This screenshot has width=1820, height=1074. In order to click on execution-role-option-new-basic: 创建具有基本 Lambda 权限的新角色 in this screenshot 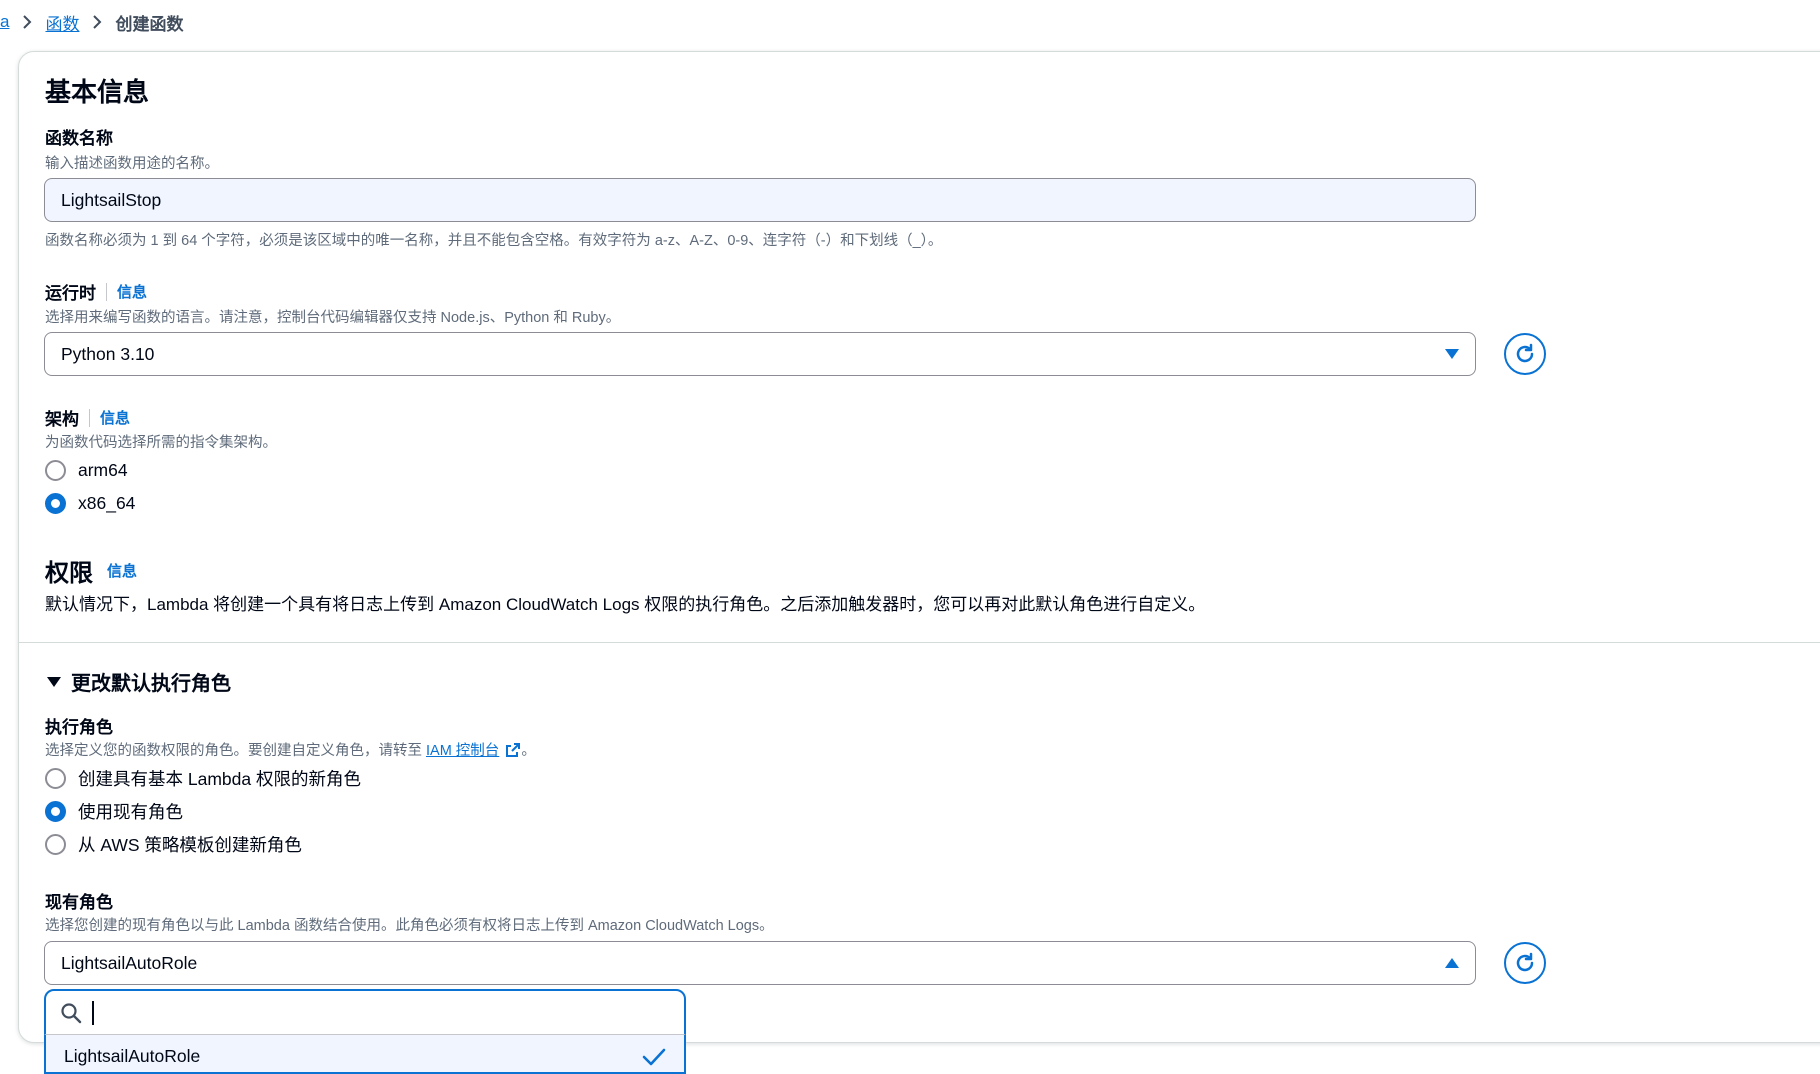, I will do `click(203, 778)`.